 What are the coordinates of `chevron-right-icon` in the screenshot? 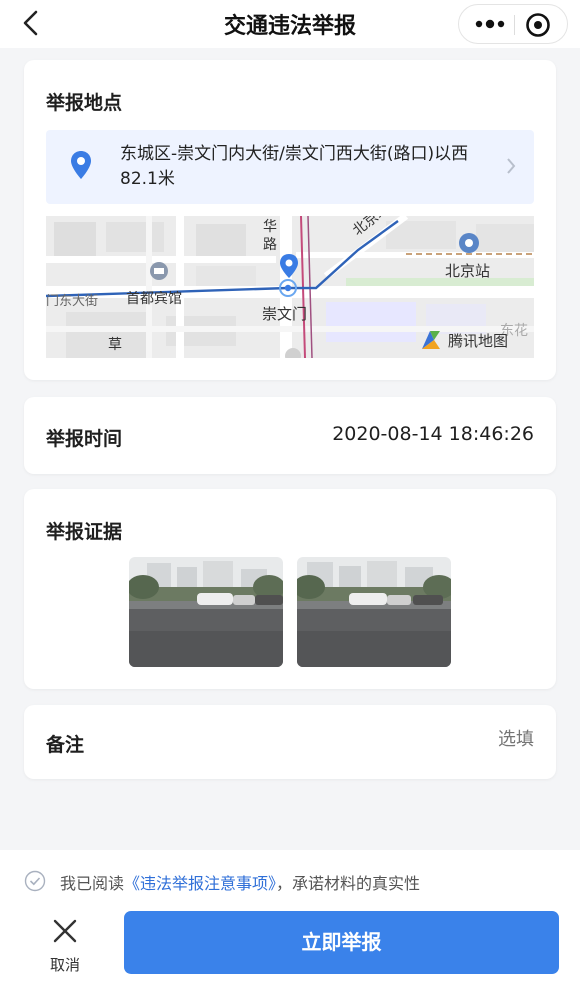 It's located at (511, 166).